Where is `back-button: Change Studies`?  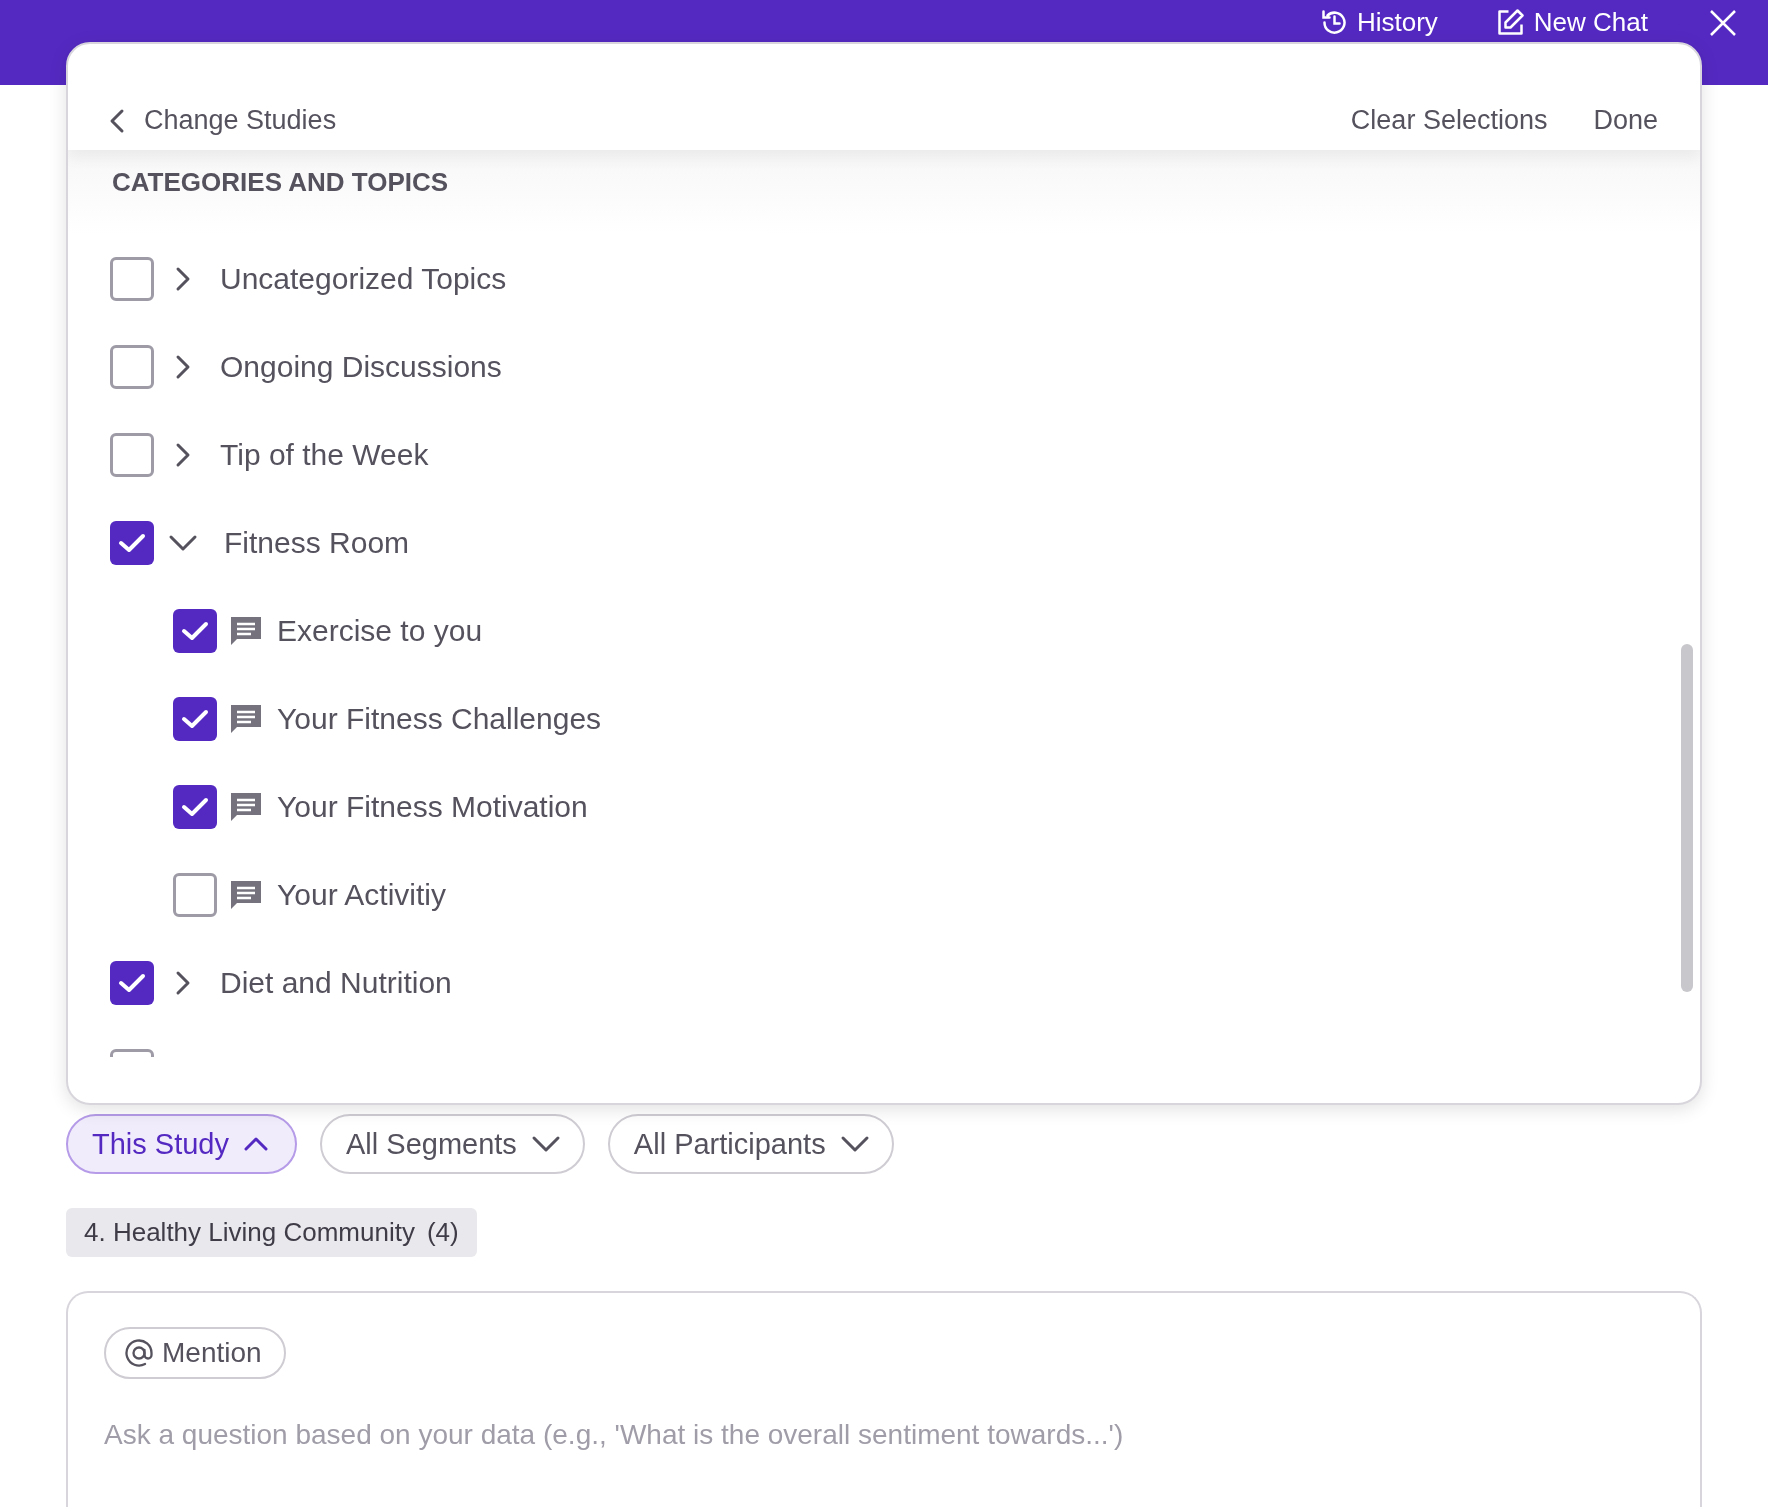
back-button: Change Studies is located at coordinates (222, 120).